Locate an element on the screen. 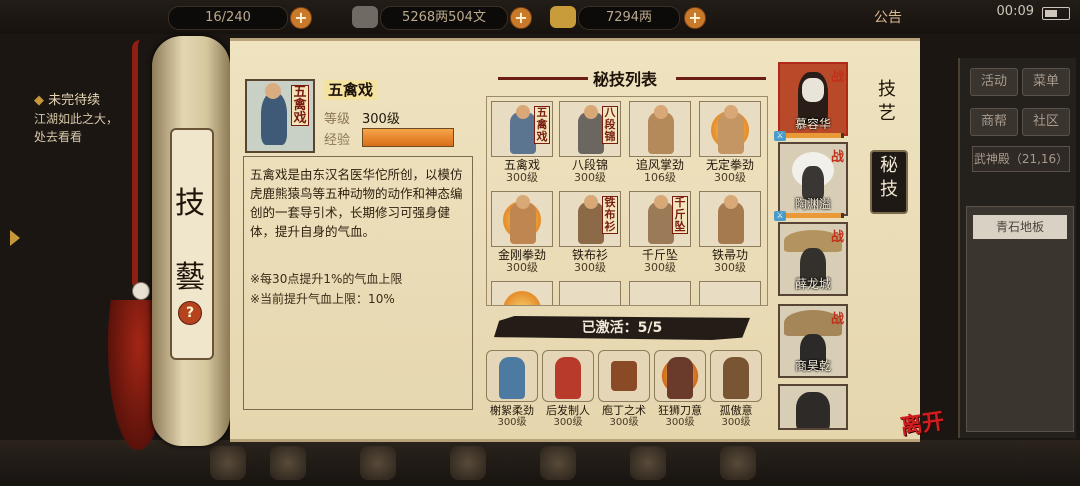 This screenshot has width=1080, height=486. active-skill: 后发制人 300级 is located at coordinates (568, 389).